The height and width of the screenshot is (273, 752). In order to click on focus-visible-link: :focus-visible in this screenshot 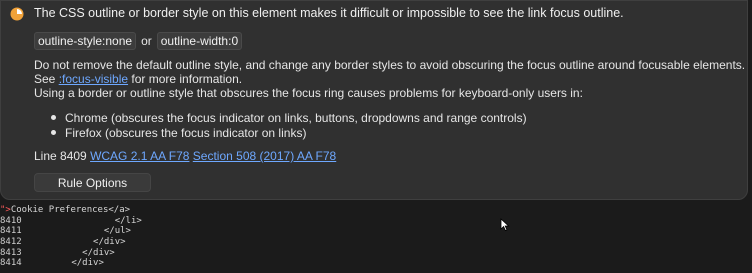, I will do `click(93, 79)`.